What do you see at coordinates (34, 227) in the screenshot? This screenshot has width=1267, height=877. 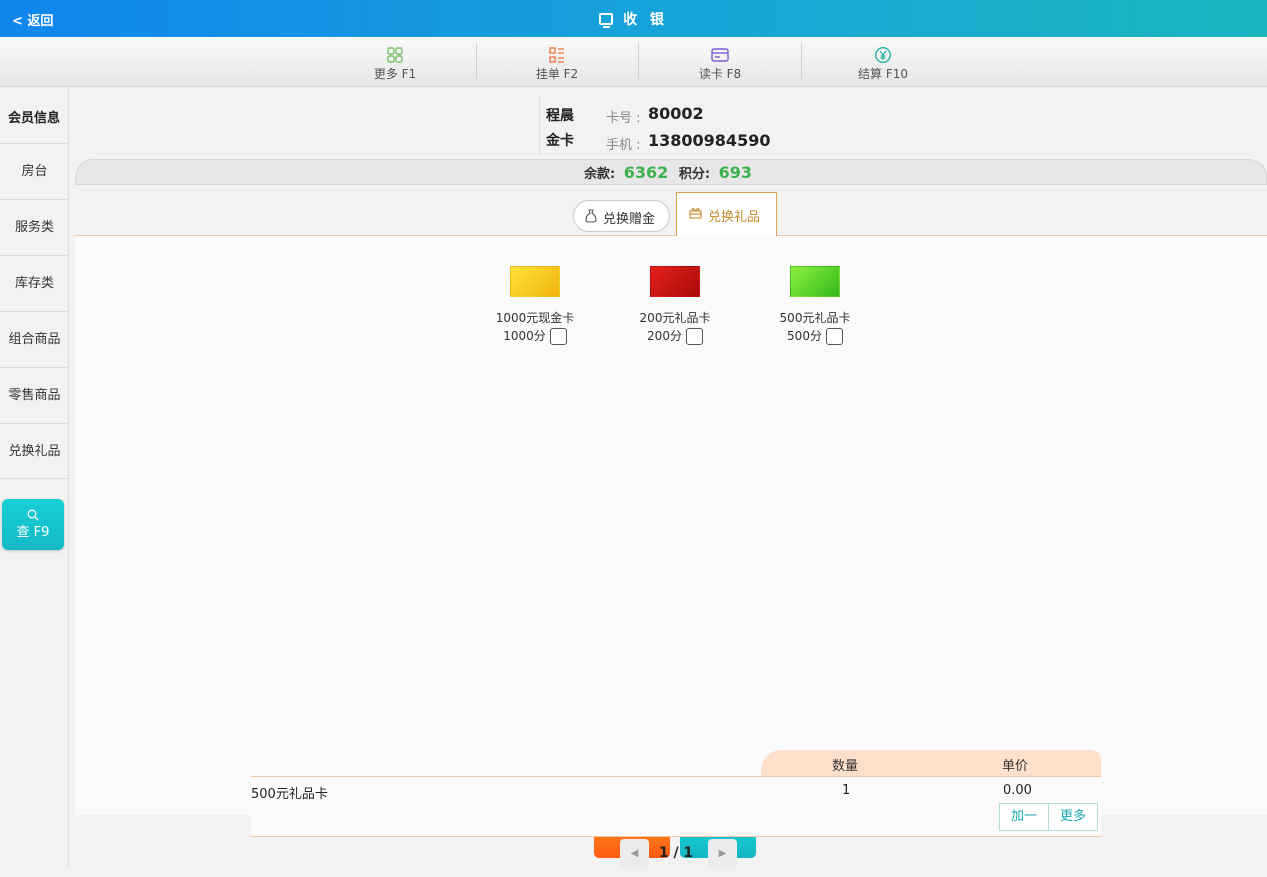 I see `sidebar-item-services: 服务类` at bounding box center [34, 227].